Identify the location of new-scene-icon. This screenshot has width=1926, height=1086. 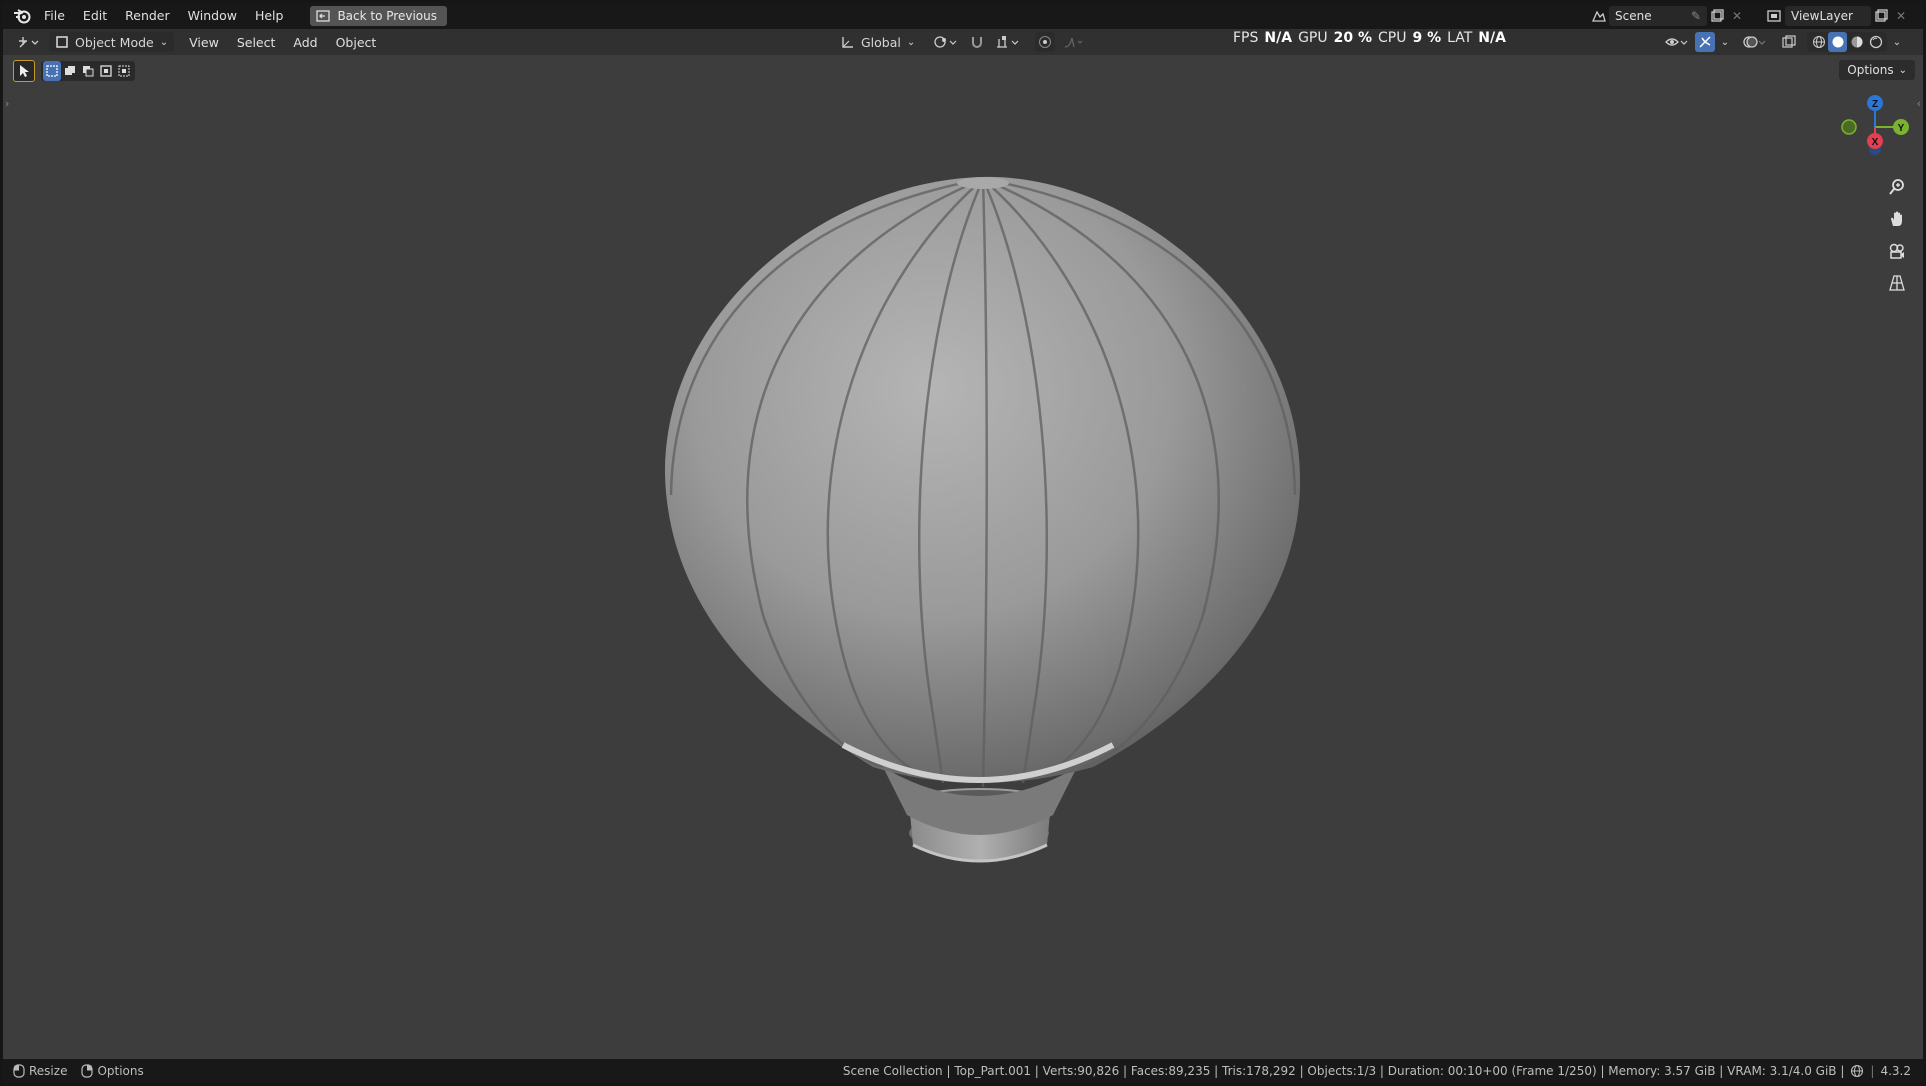
(1717, 16).